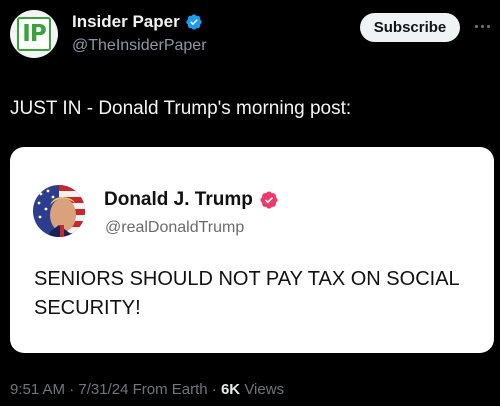 The width and height of the screenshot is (500, 406). What do you see at coordinates (181, 108) in the screenshot?
I see `post-text: JUST IN - Donald Trump's morning post:` at bounding box center [181, 108].